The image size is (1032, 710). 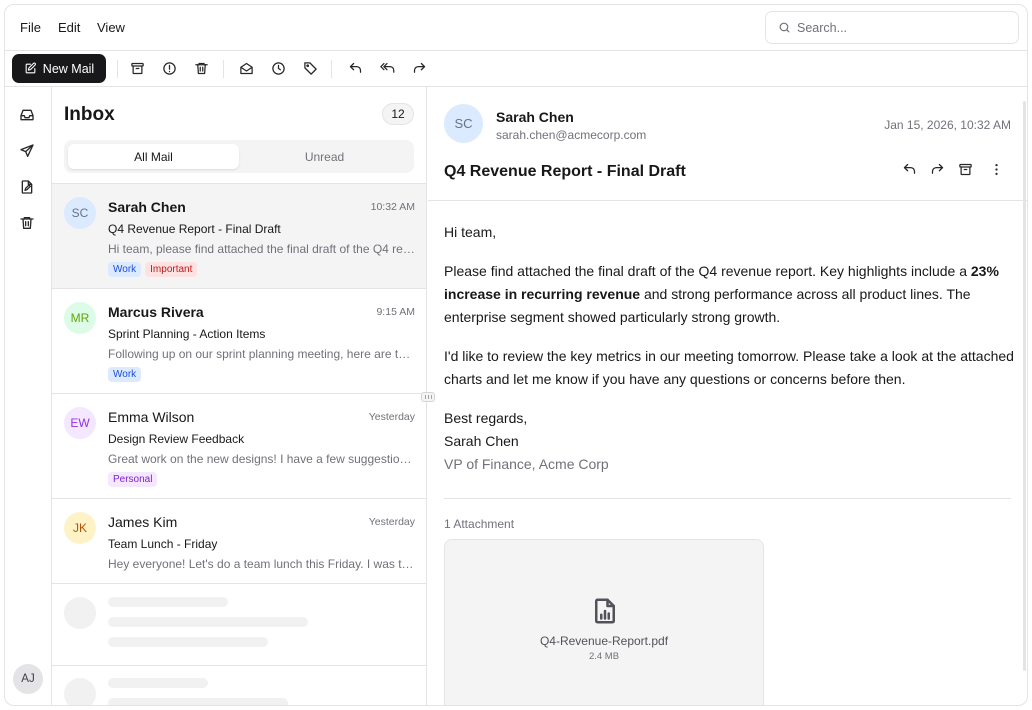 I want to click on sender-name: Marcus Rivera, so click(x=156, y=312).